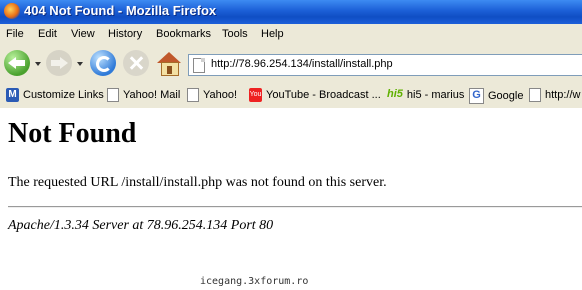 This screenshot has height=290, width=582. I want to click on page-heading: Not Found, so click(72, 133).